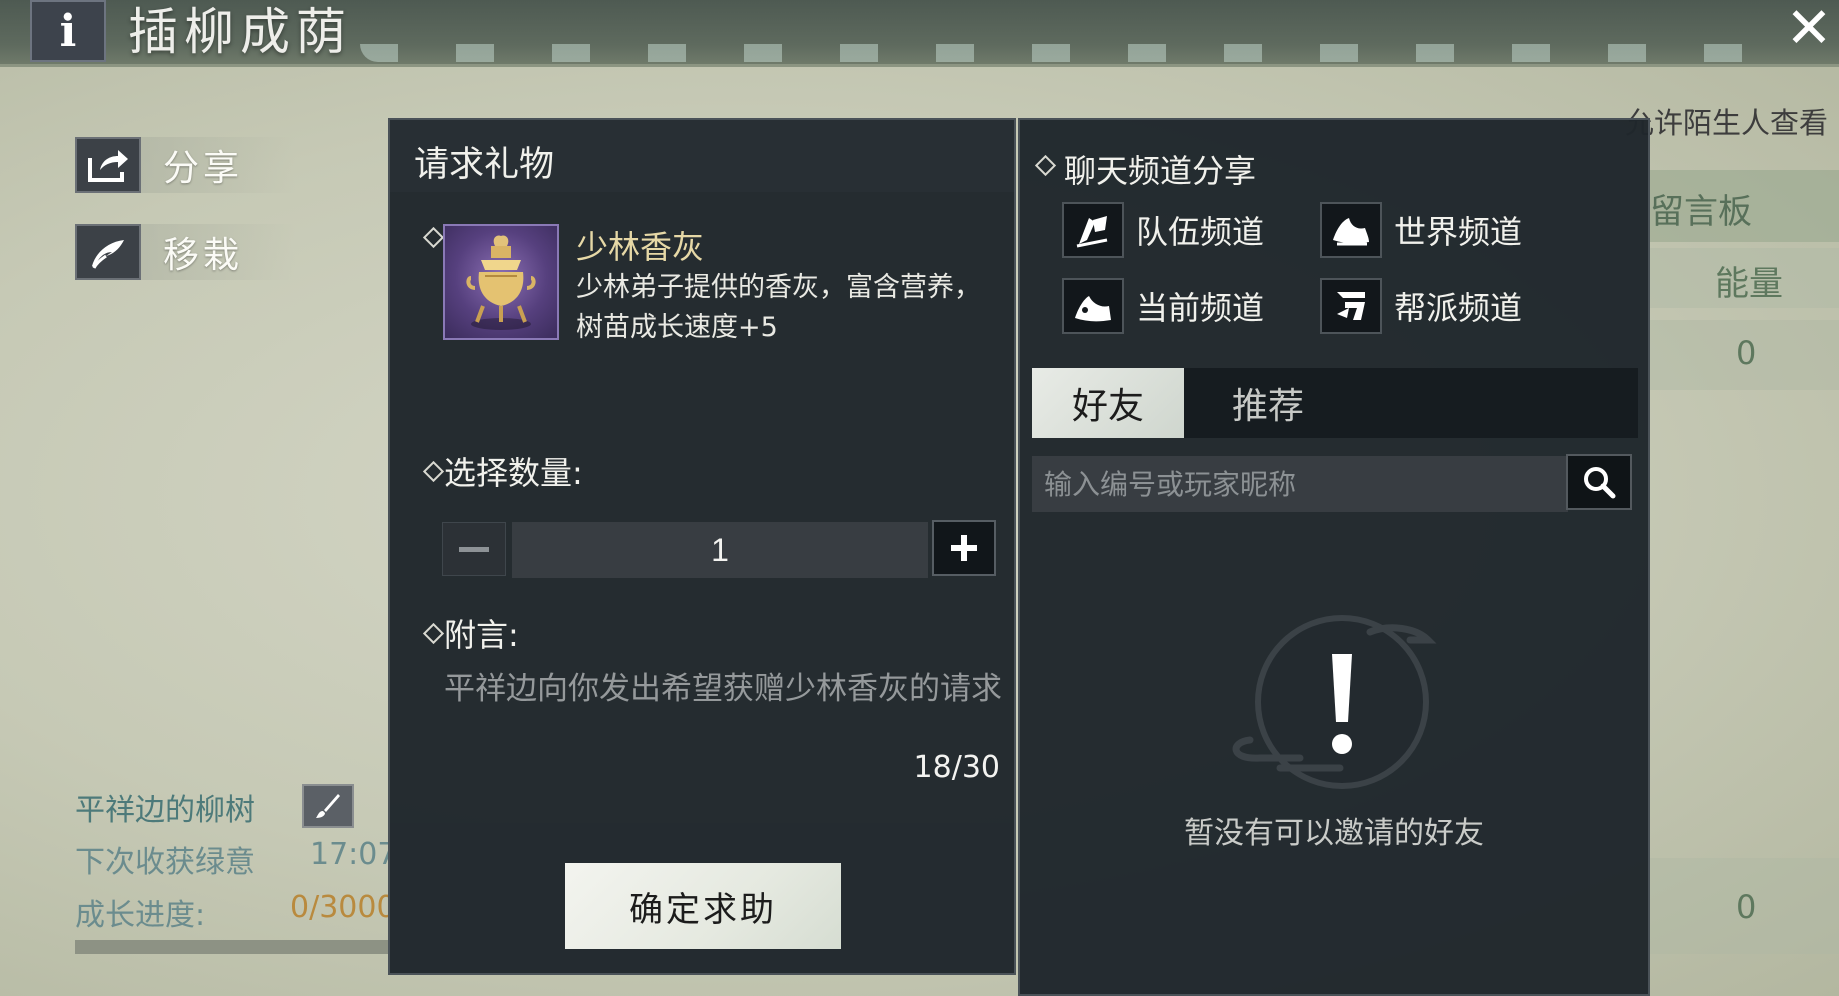  Describe the element at coordinates (720, 550) in the screenshot. I see `quantity-input` at that location.